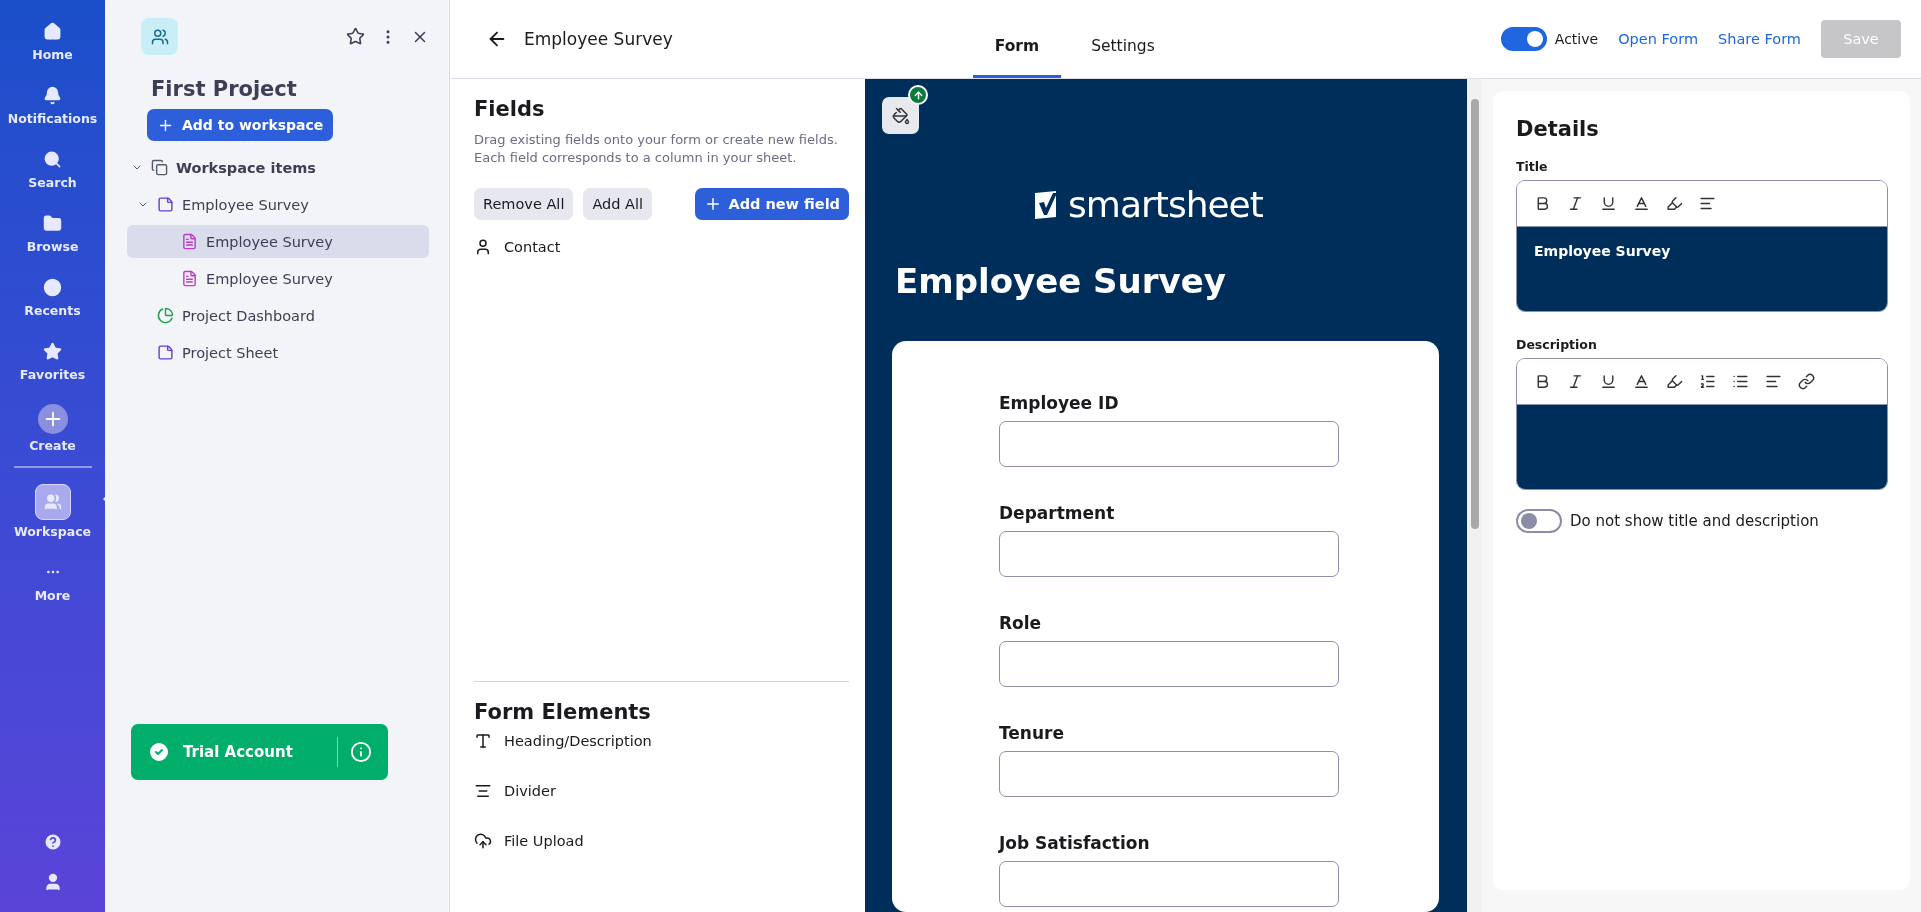 The height and width of the screenshot is (912, 1921). What do you see at coordinates (1740, 381) in the screenshot?
I see `bulleted-icon` at bounding box center [1740, 381].